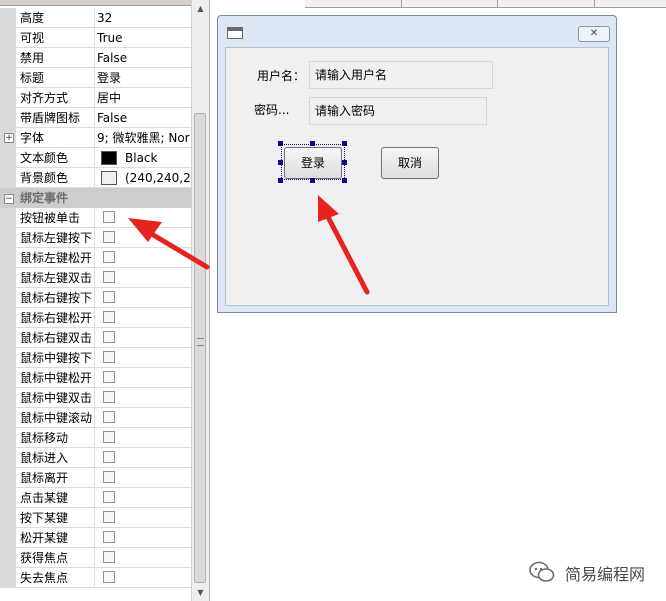 Image resolution: width=666 pixels, height=601 pixels. Describe the element at coordinates (57, 318) in the screenshot. I see `event-name: 鼠标右键松开` at that location.